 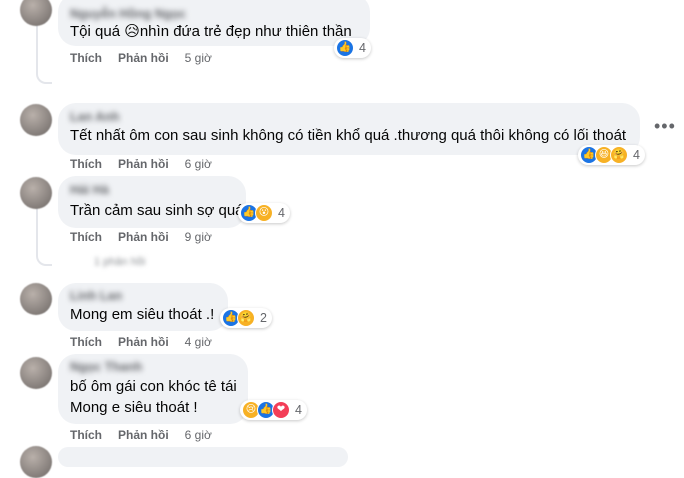 What do you see at coordinates (128, 14) in the screenshot?
I see `comment-author: Nguyễn Hồng Ngọc` at bounding box center [128, 14].